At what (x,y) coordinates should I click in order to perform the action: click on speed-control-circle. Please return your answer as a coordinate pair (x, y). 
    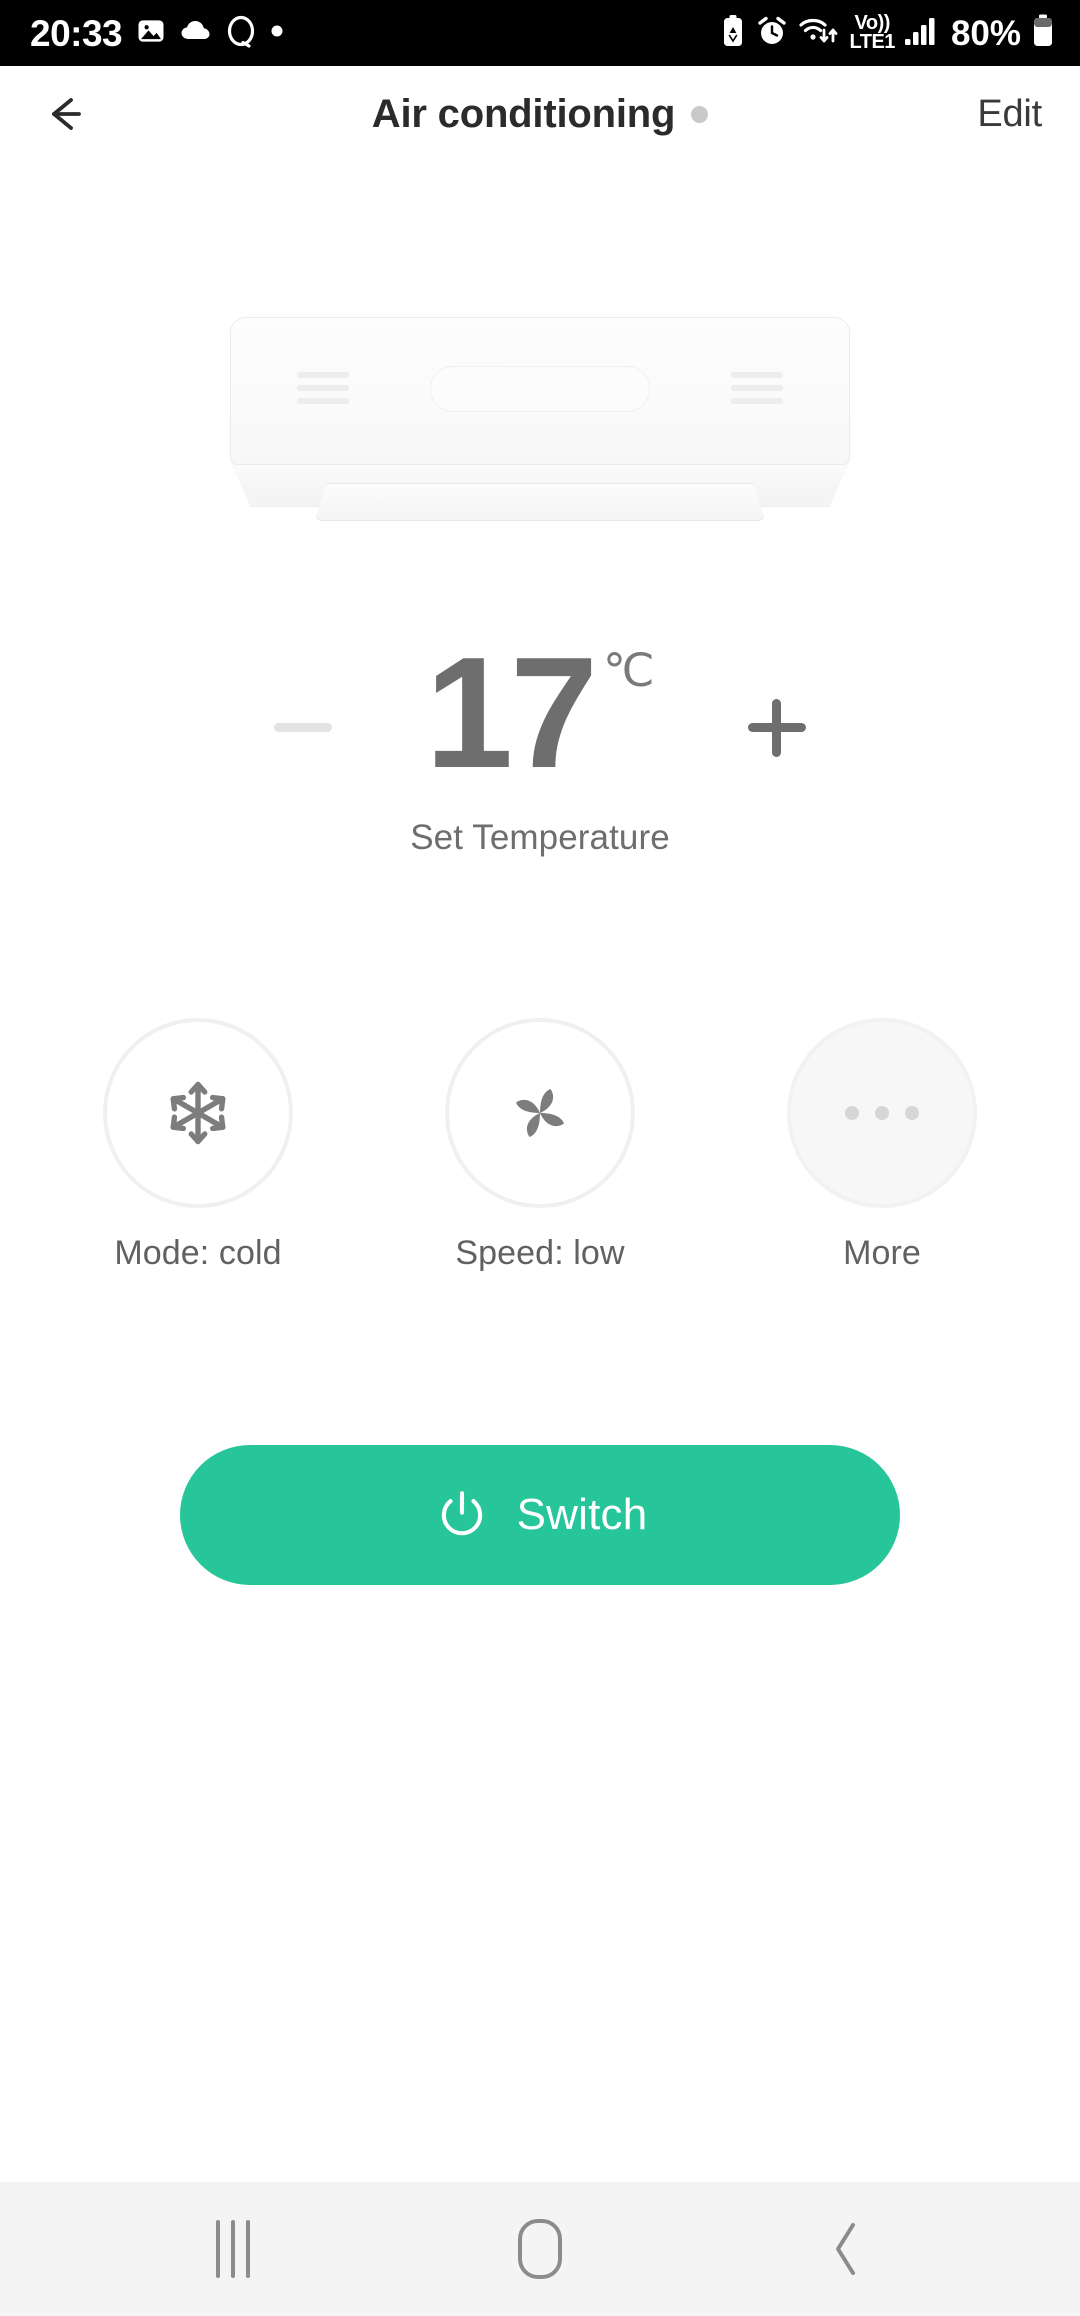
    Looking at the image, I should click on (540, 1113).